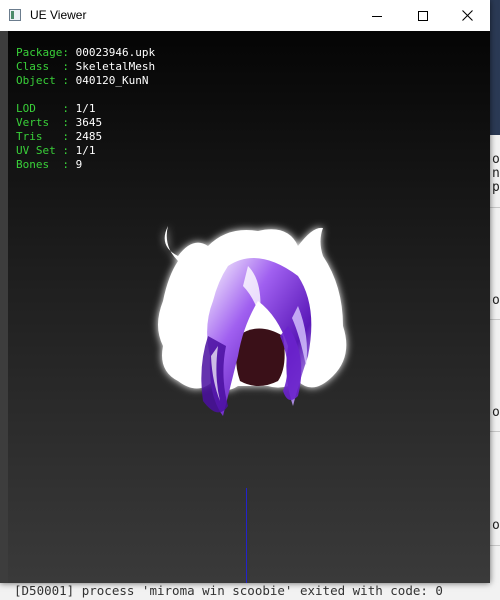 Image resolution: width=500 pixels, height=600 pixels. I want to click on app-icon, so click(15, 15).